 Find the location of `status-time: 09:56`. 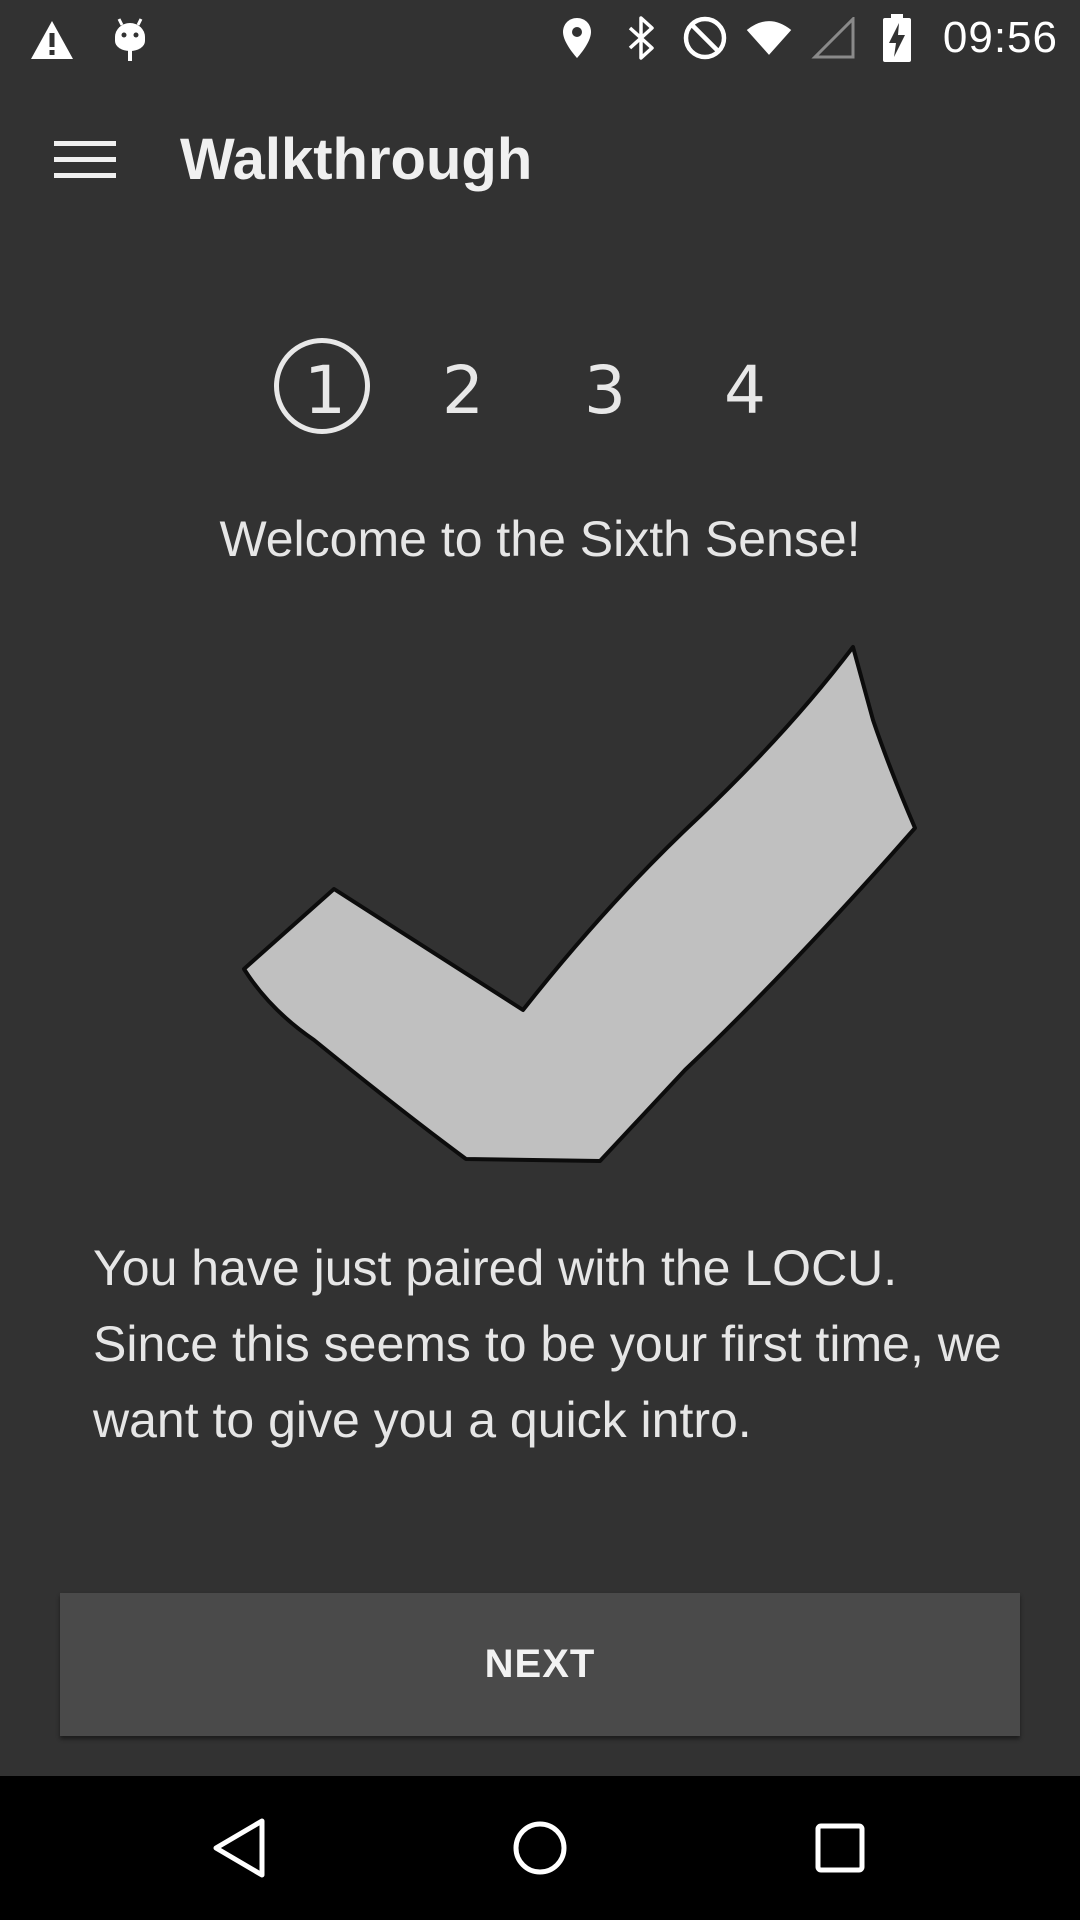

status-time: 09:56 is located at coordinates (1000, 37).